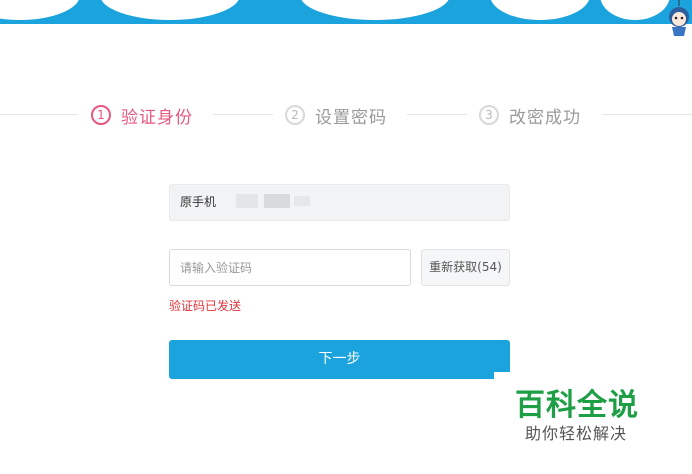  What do you see at coordinates (101, 115) in the screenshot?
I see `step-number: 1` at bounding box center [101, 115].